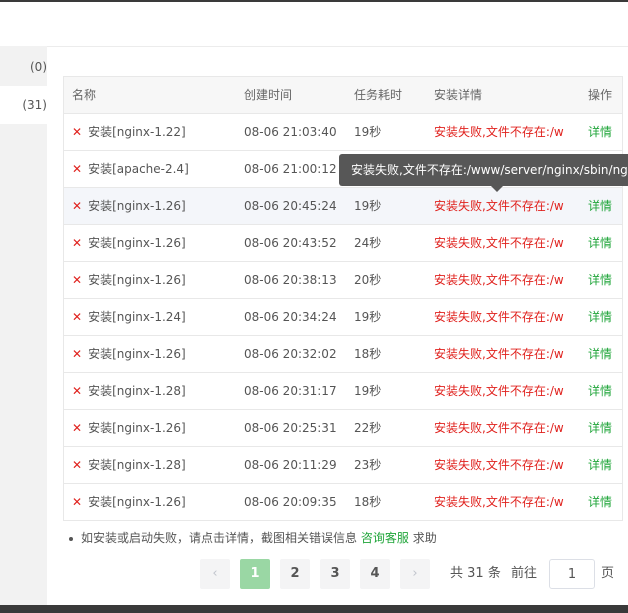 Image resolution: width=628 pixels, height=613 pixels. I want to click on task-time: 08-06 21:00:12, so click(290, 169).